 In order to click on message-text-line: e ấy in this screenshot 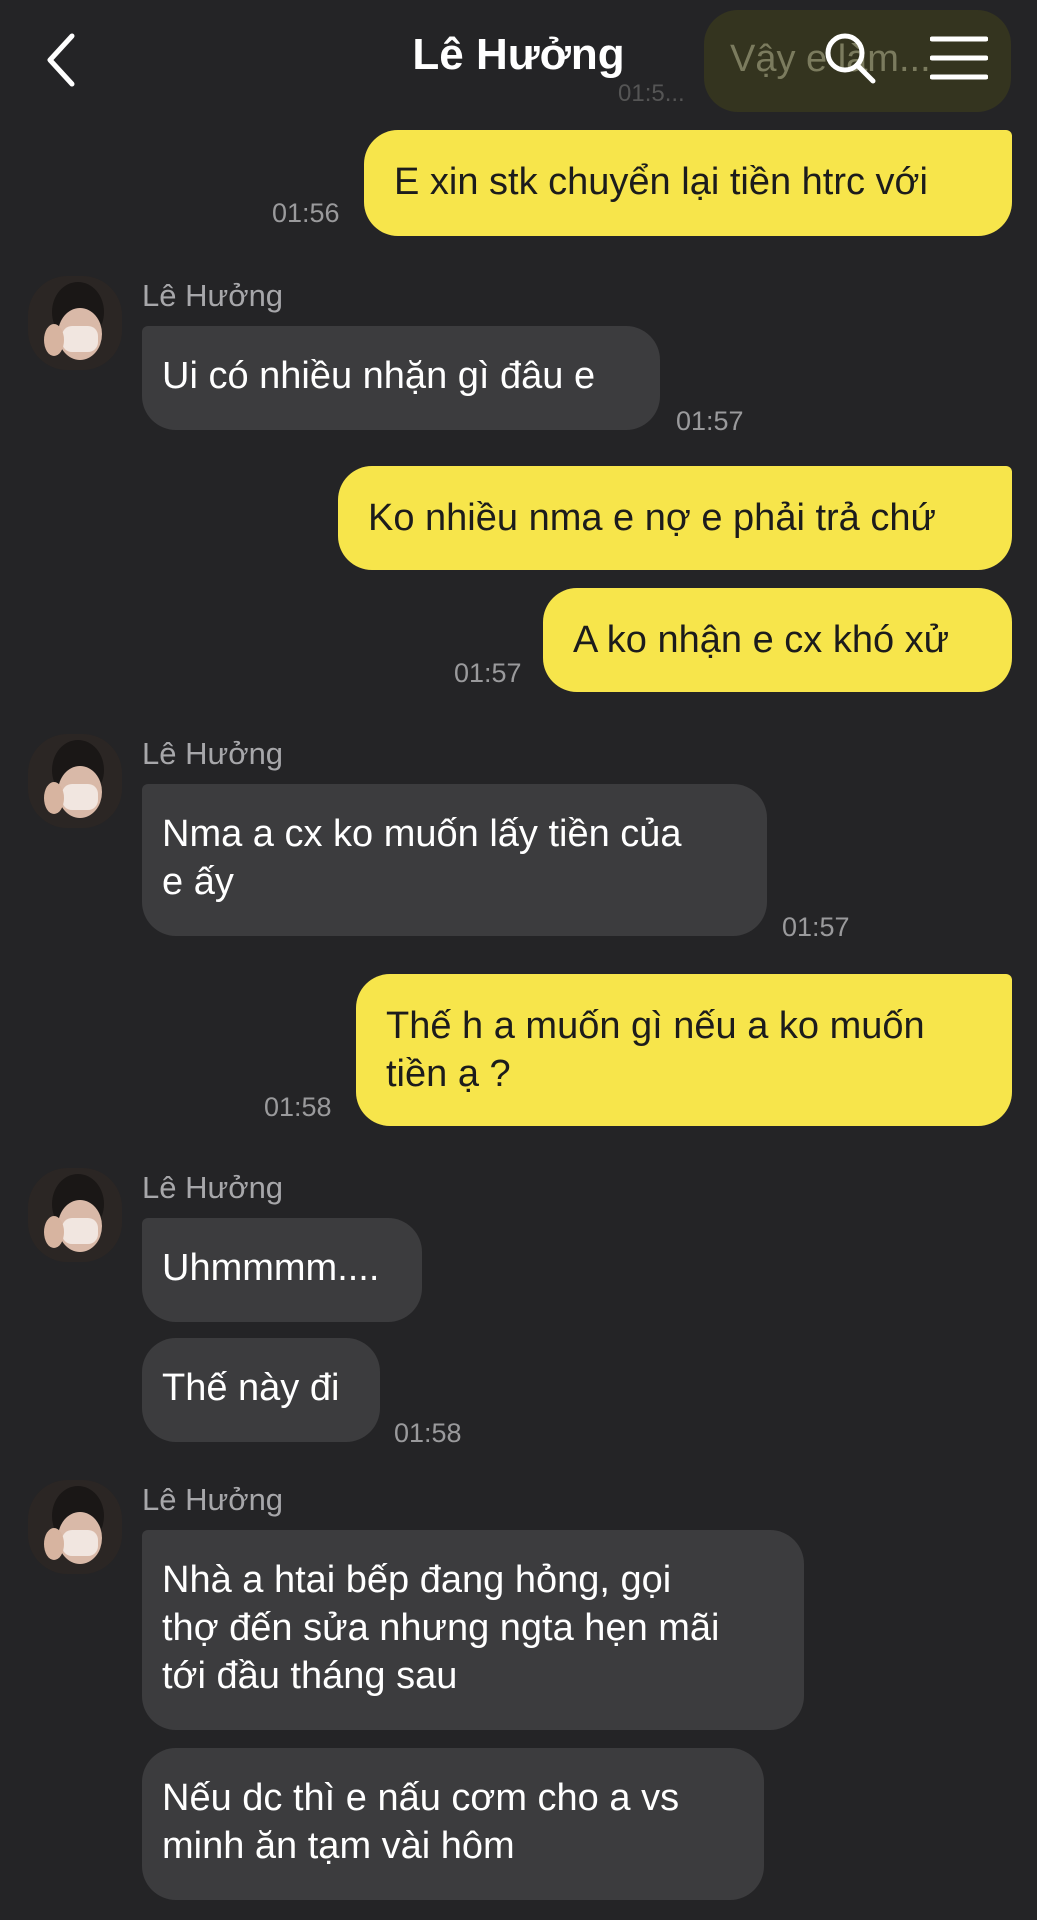, I will do `click(198, 882)`.